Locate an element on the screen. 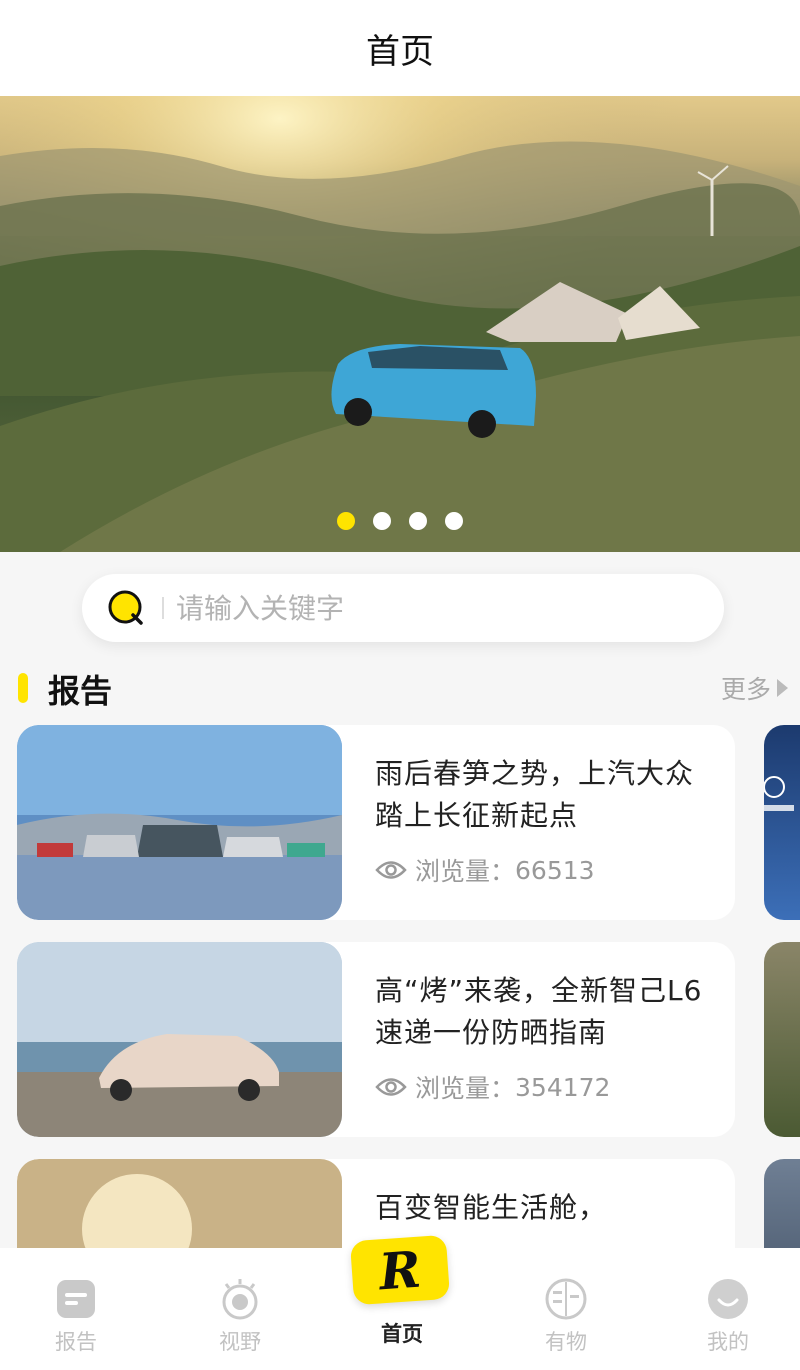 The height and width of the screenshot is (1370, 800). tab-label: 报告 is located at coordinates (76, 1342).